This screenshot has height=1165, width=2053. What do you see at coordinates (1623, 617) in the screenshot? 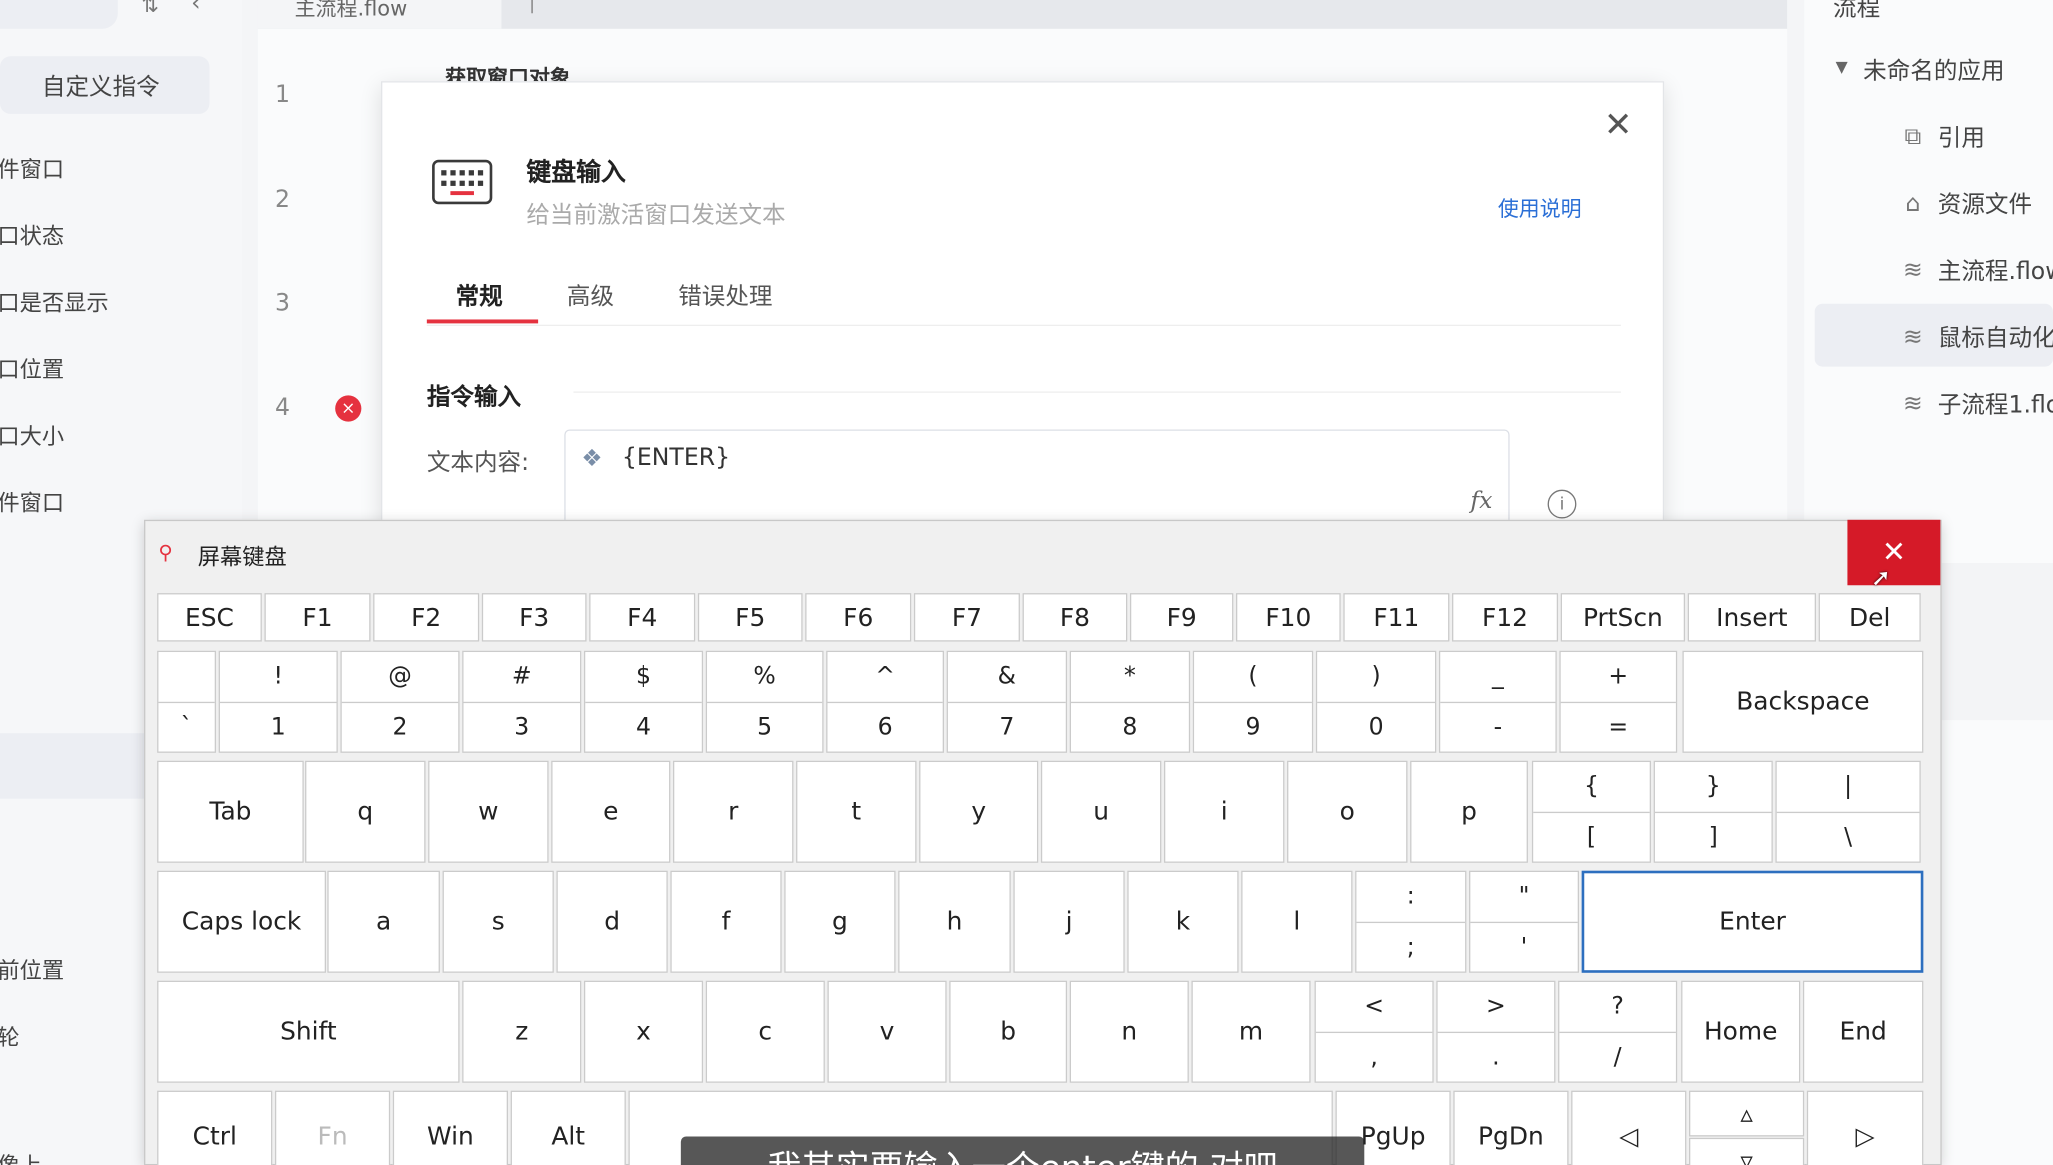
I see `key-prtscn: PrtScn` at bounding box center [1623, 617].